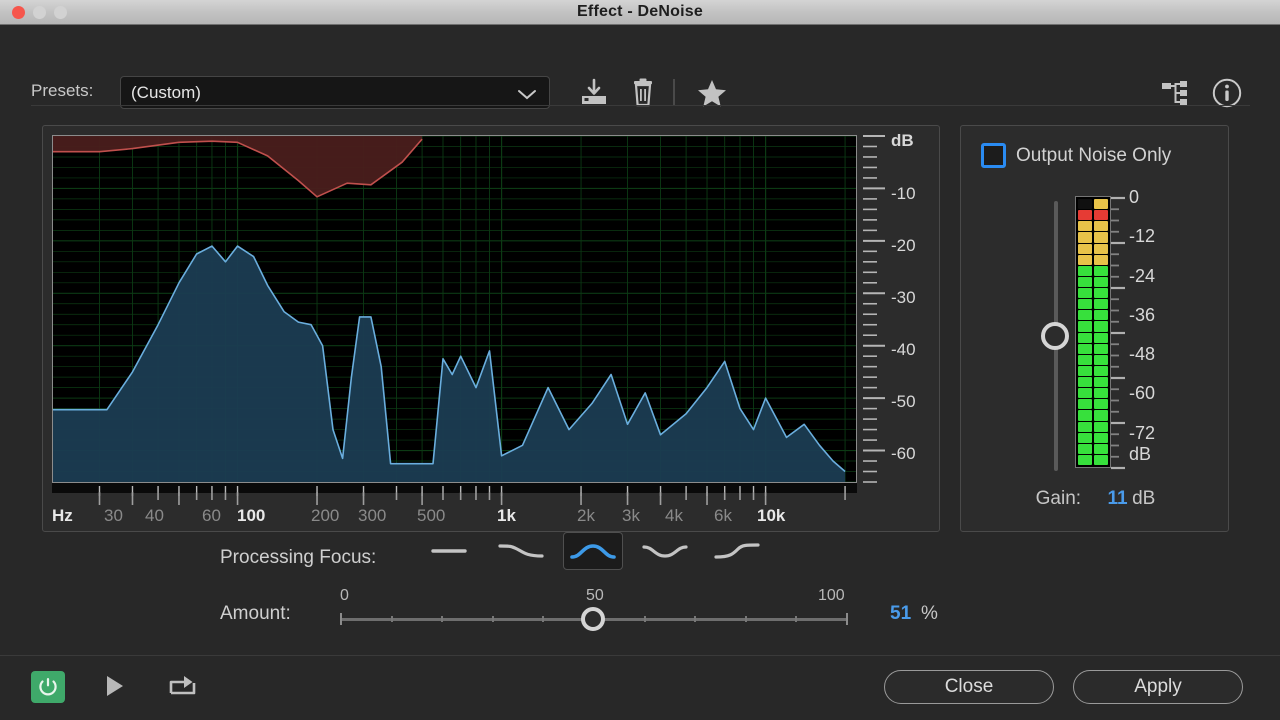 The width and height of the screenshot is (1280, 720). Describe the element at coordinates (472, 498) in the screenshot. I see `hz-axis-ticks` at that location.